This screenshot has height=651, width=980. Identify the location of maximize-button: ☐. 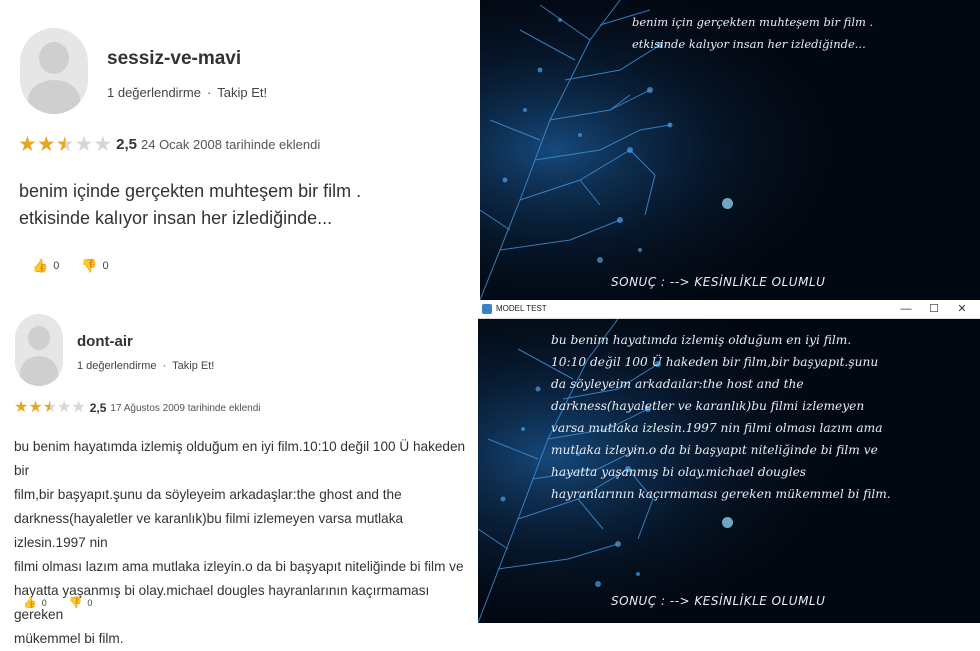
(934, 309).